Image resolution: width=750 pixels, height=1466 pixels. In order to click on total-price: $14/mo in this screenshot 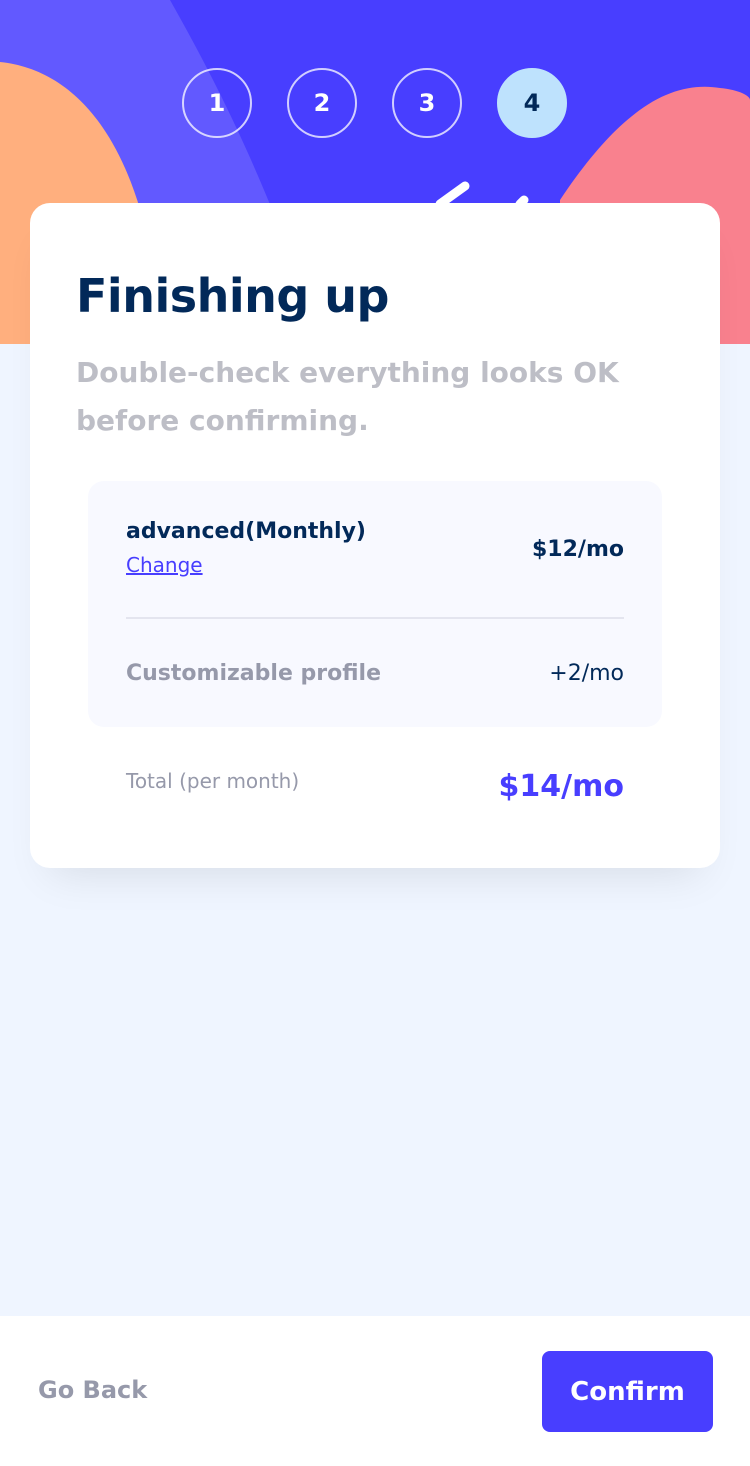, I will do `click(561, 786)`.